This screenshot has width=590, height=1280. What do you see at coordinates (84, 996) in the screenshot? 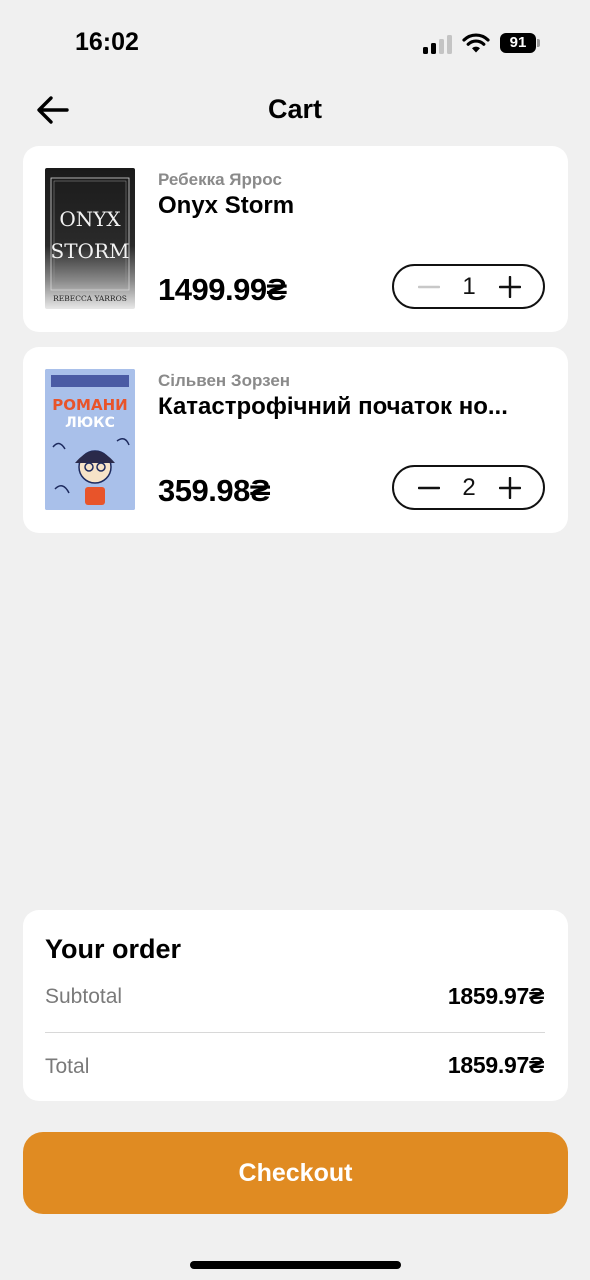
I see `subtotal-label: Subtotal` at bounding box center [84, 996].